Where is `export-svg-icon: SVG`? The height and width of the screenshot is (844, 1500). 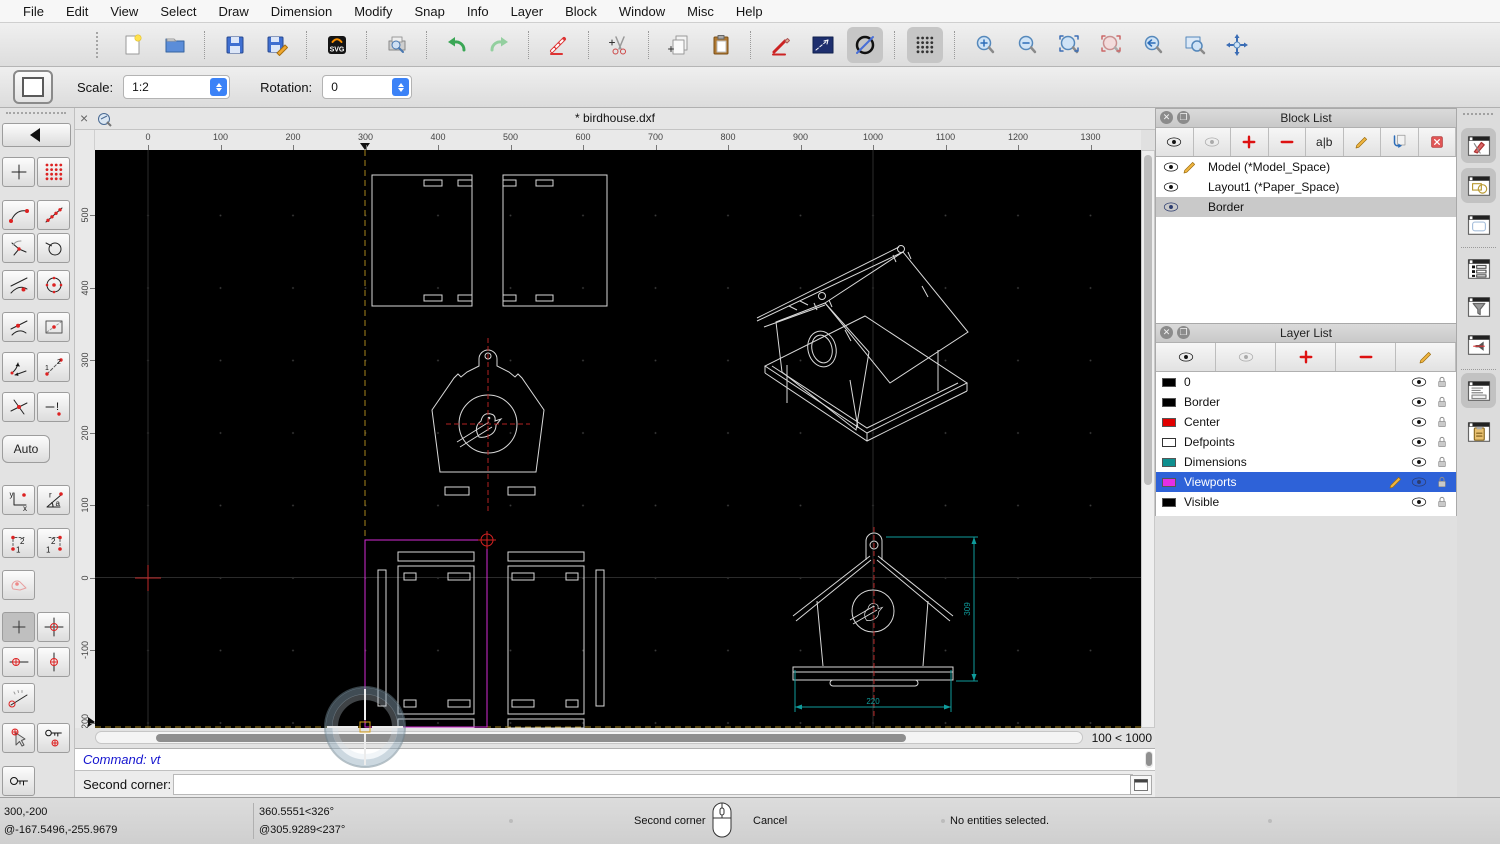
export-svg-icon: SVG is located at coordinates (337, 45).